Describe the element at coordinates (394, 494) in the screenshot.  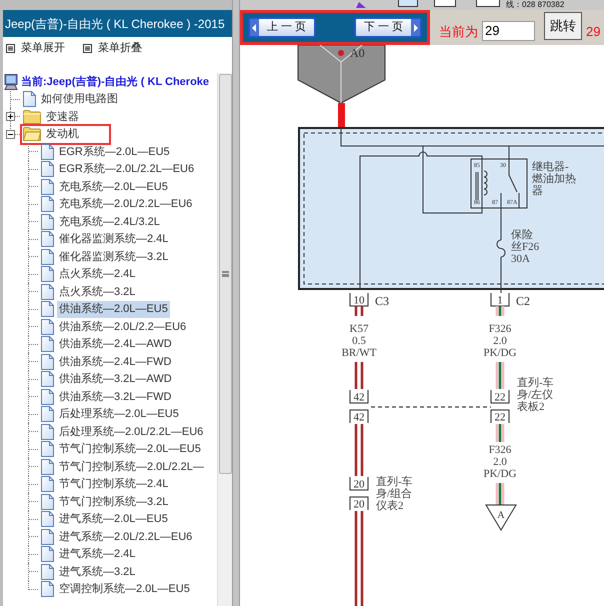
I see `connector-label: 直列-车 身/组合 仪表2` at that location.